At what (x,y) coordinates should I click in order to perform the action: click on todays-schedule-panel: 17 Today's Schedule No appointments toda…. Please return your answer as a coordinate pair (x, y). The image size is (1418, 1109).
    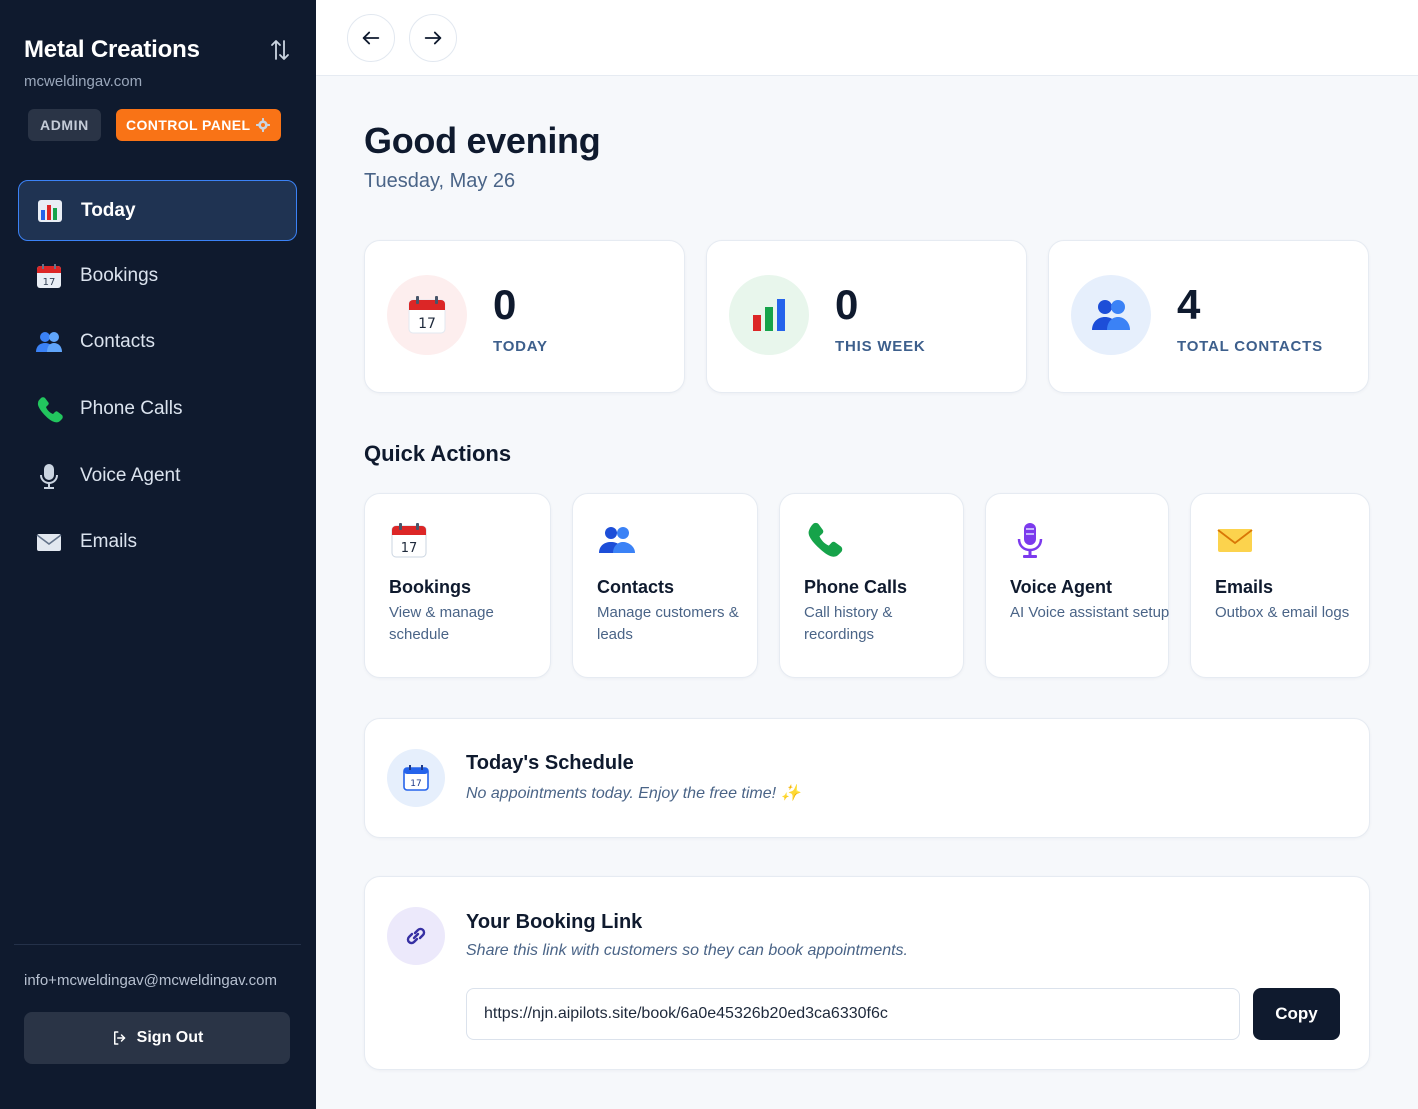
    Looking at the image, I should click on (867, 778).